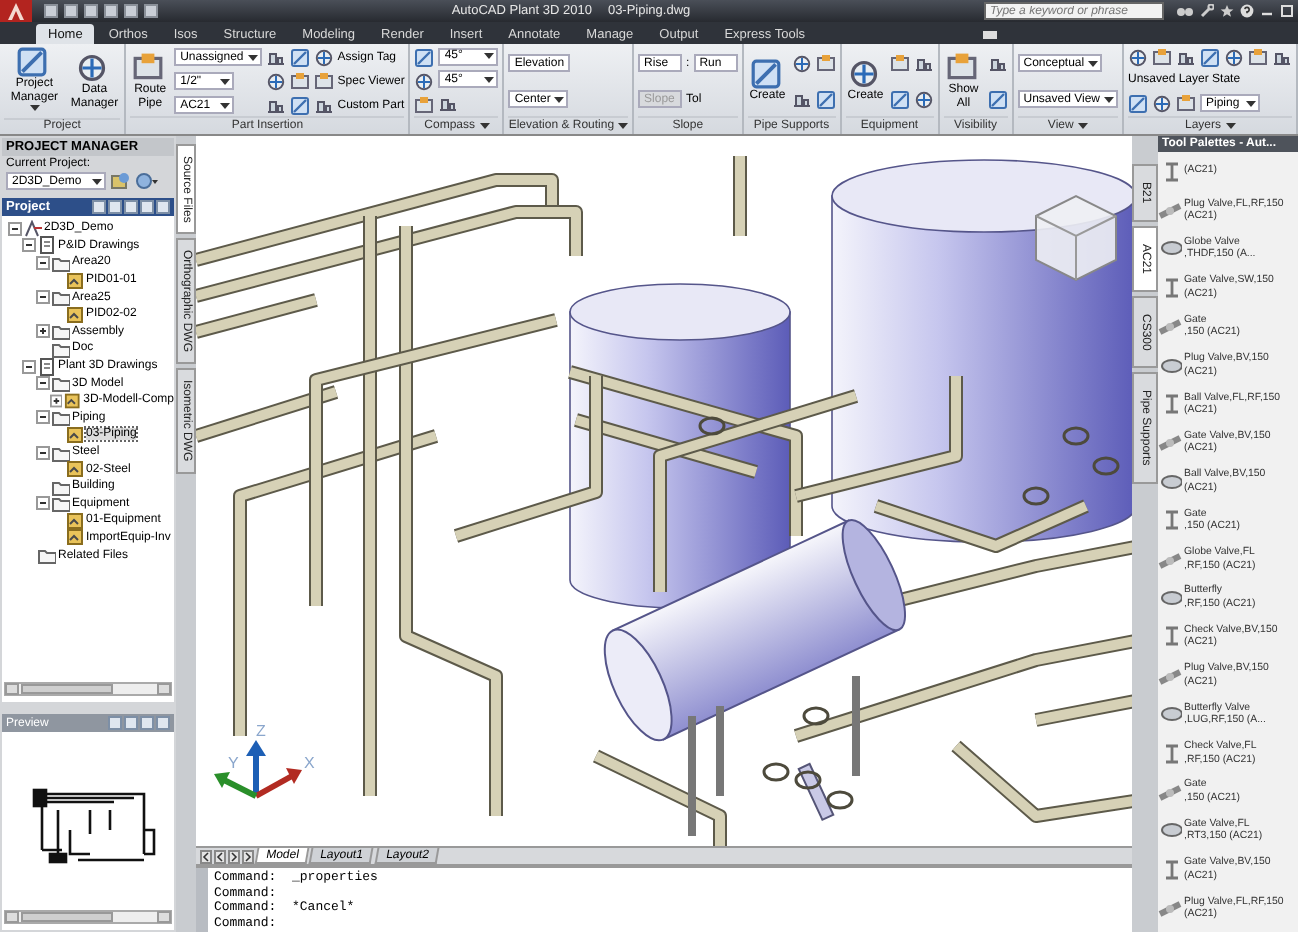 Image resolution: width=1298 pixels, height=932 pixels. What do you see at coordinates (47, 555) in the screenshot?
I see `folder-icon` at bounding box center [47, 555].